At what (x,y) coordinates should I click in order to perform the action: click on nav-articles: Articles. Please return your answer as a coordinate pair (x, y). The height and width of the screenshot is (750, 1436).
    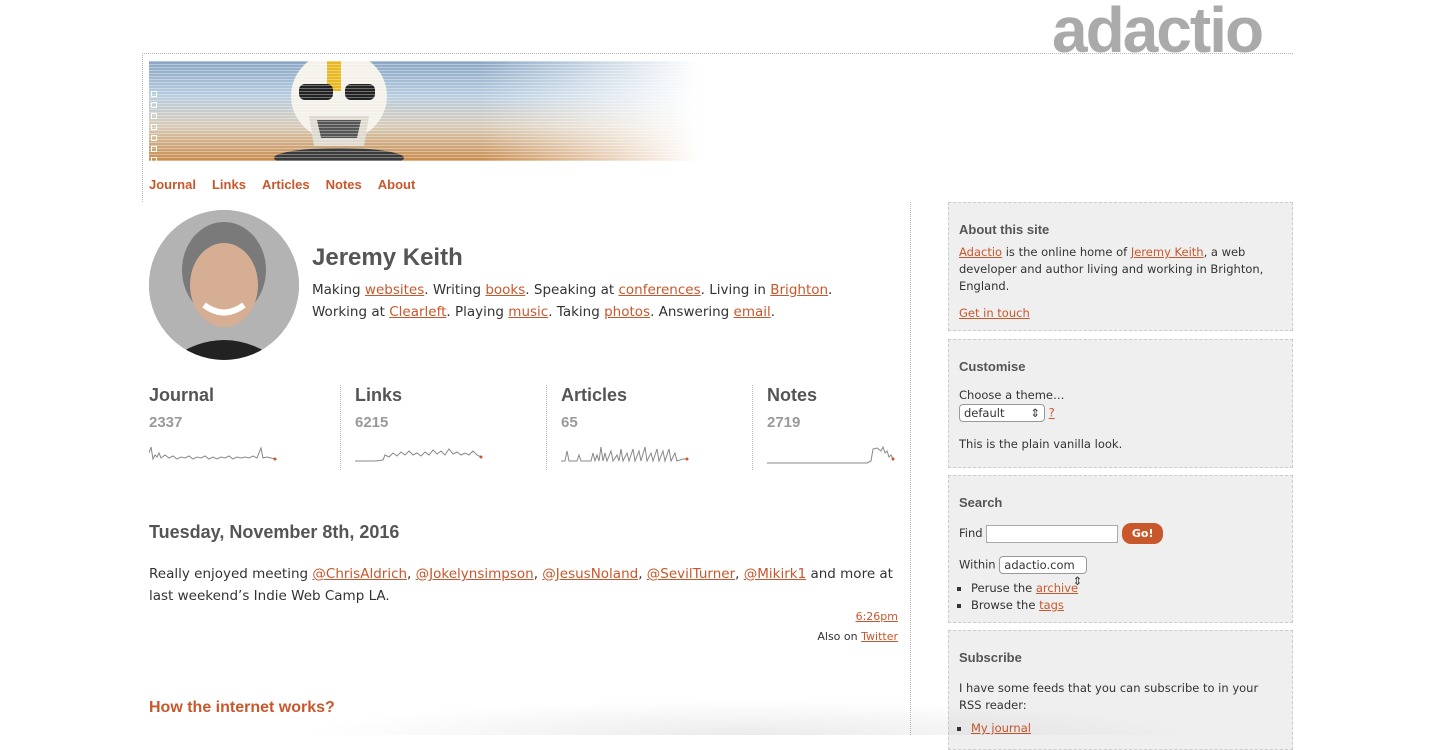
    Looking at the image, I should click on (286, 184).